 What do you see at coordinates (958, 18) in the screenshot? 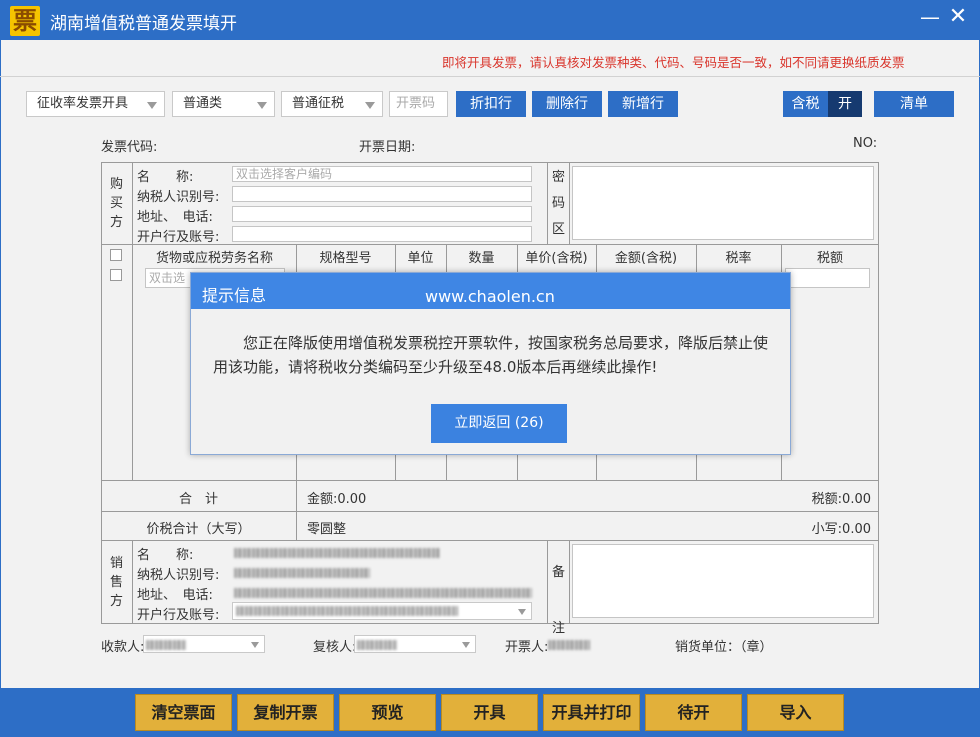
I see `close-icon: ✕` at bounding box center [958, 18].